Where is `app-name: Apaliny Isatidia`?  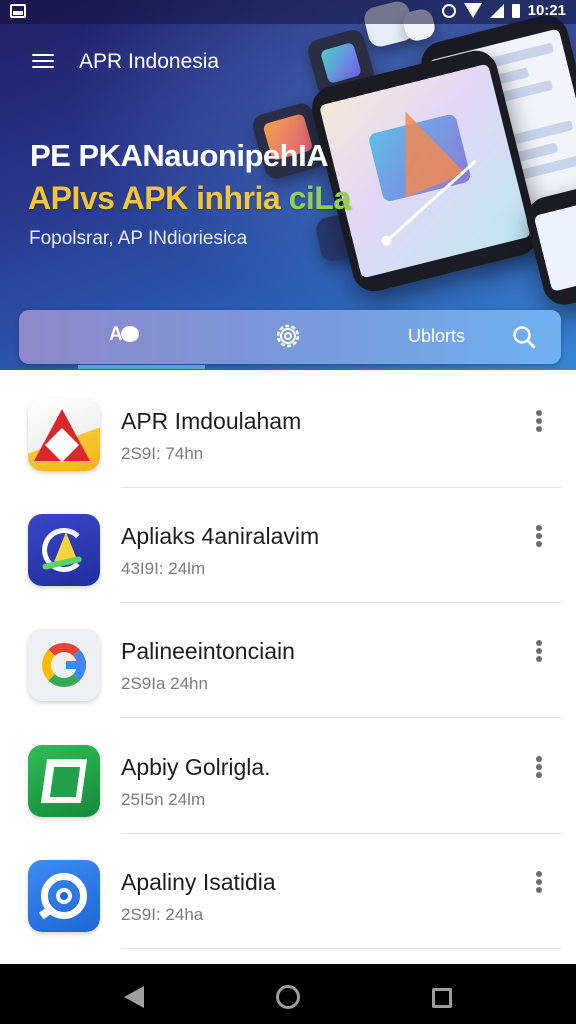 app-name: Apaliny Isatidia is located at coordinates (198, 882).